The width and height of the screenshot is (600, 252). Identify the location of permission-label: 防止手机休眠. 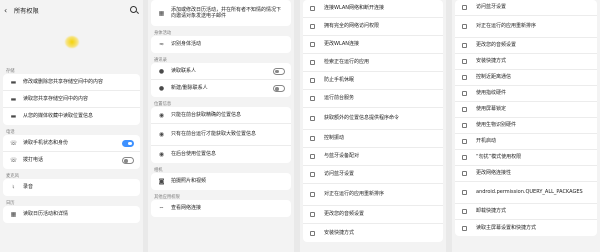
(339, 80).